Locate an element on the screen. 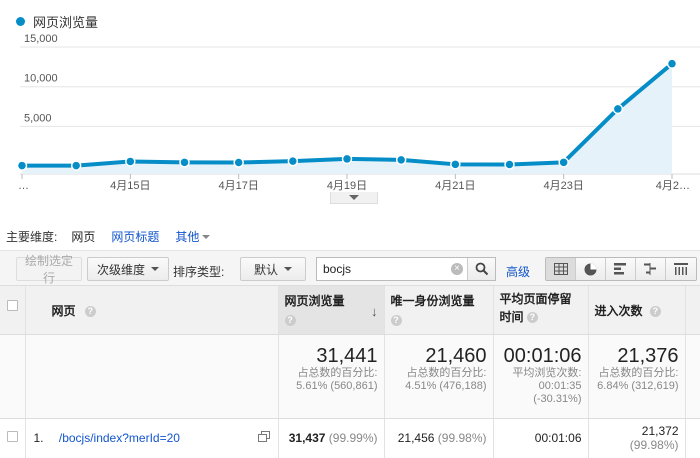  secondary-dimension-label: 次级维度 is located at coordinates (120, 269).